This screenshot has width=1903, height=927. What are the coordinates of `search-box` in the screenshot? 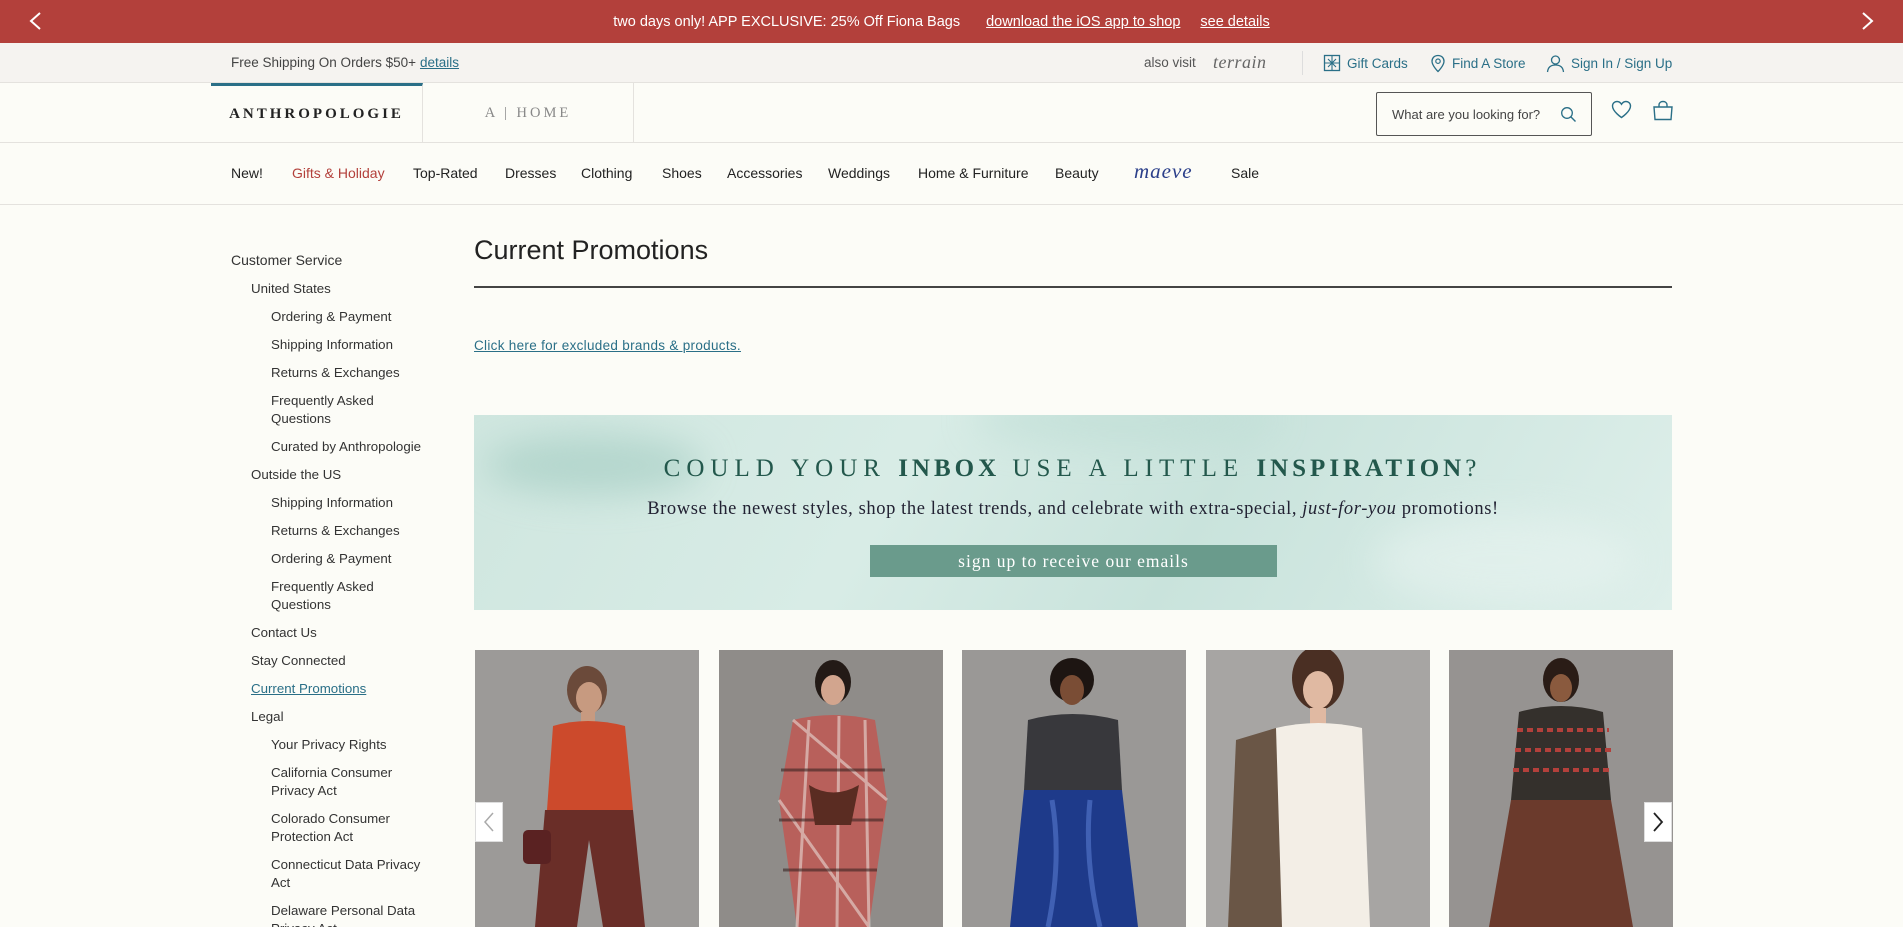 It's located at (1484, 114).